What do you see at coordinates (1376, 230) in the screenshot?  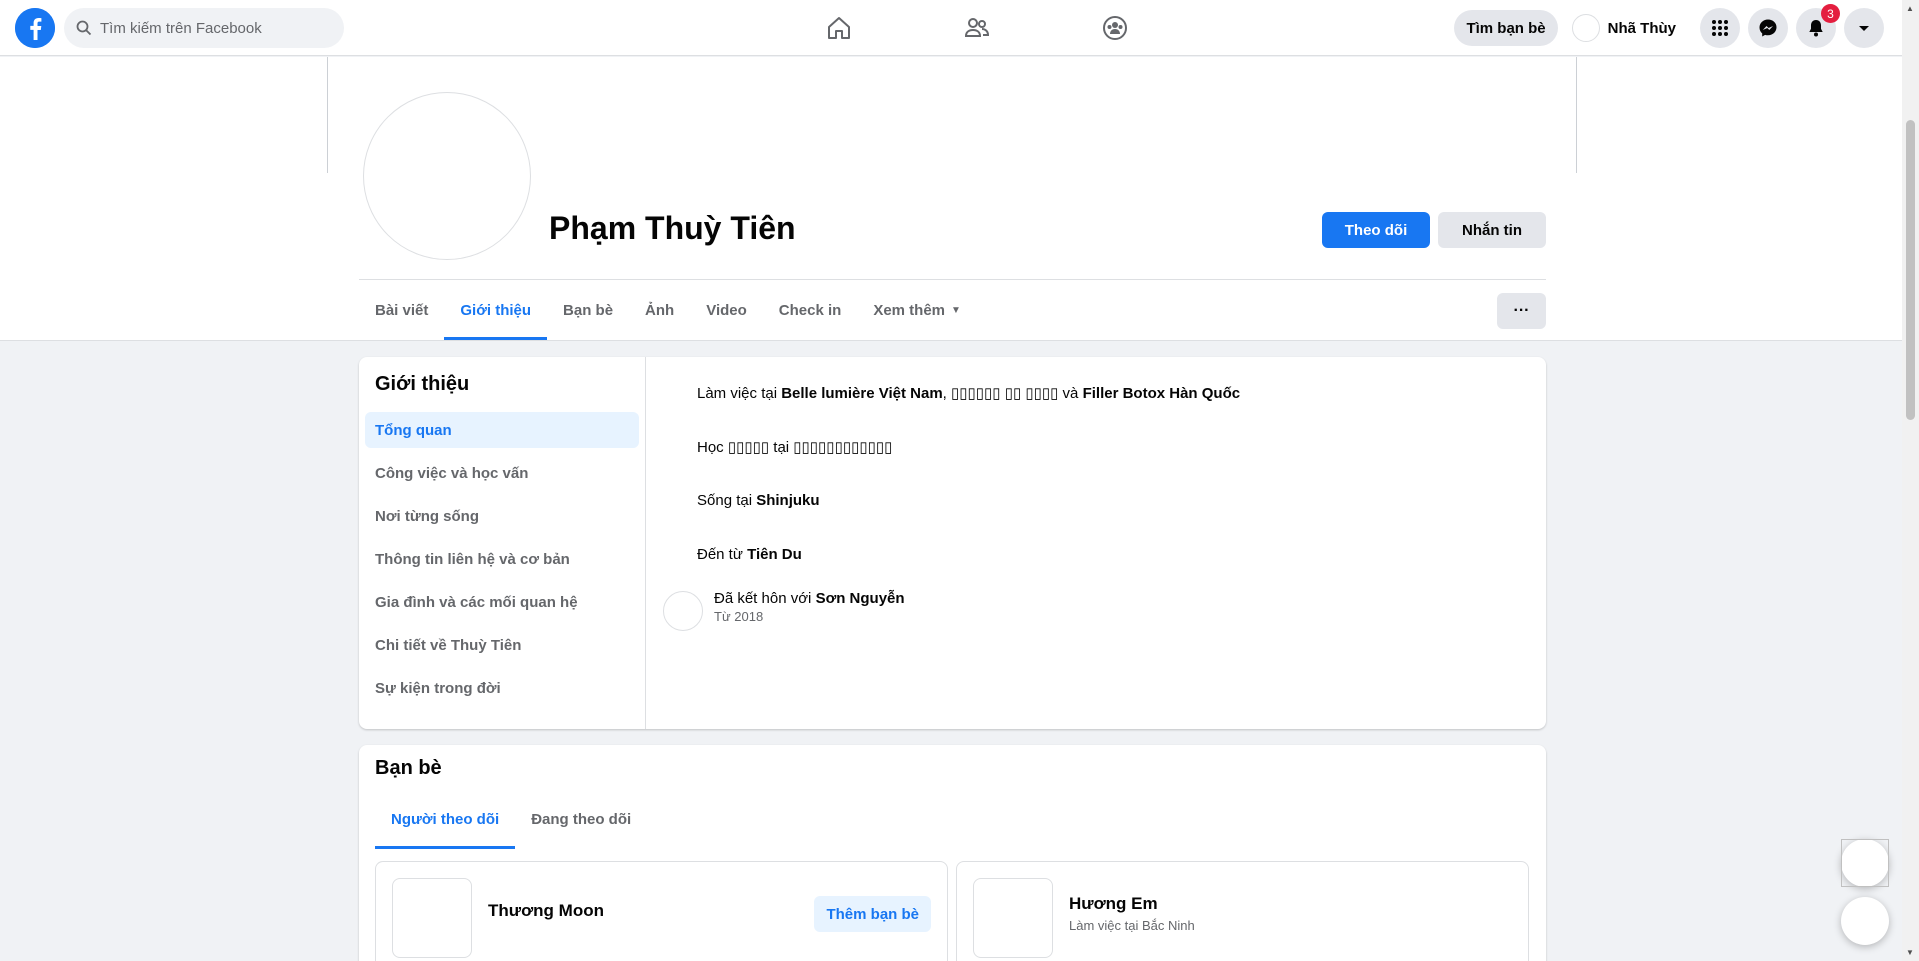 I see `follow-button: Theo dõi` at bounding box center [1376, 230].